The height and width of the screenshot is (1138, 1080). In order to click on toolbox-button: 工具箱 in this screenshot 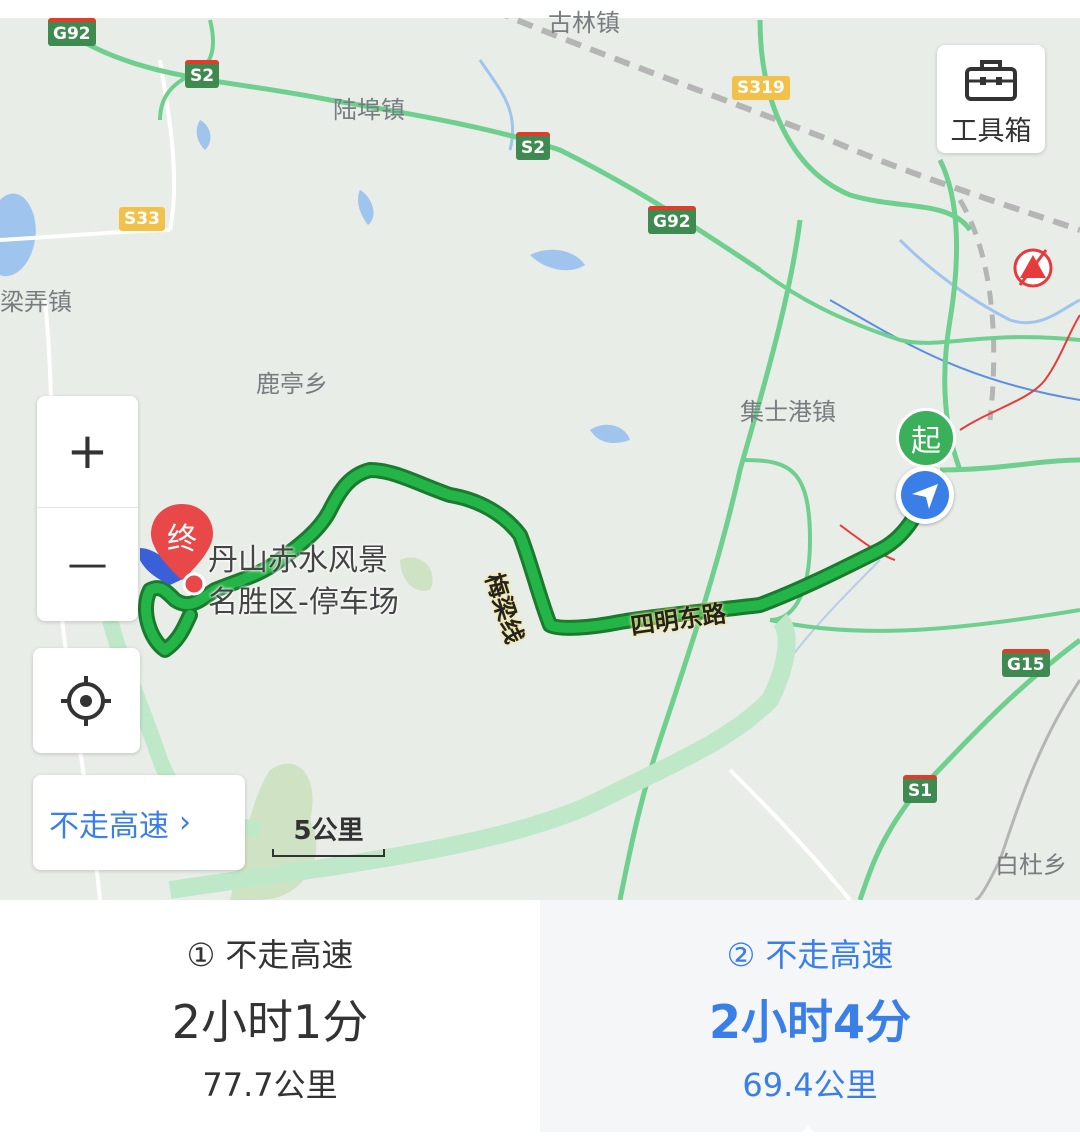, I will do `click(991, 99)`.